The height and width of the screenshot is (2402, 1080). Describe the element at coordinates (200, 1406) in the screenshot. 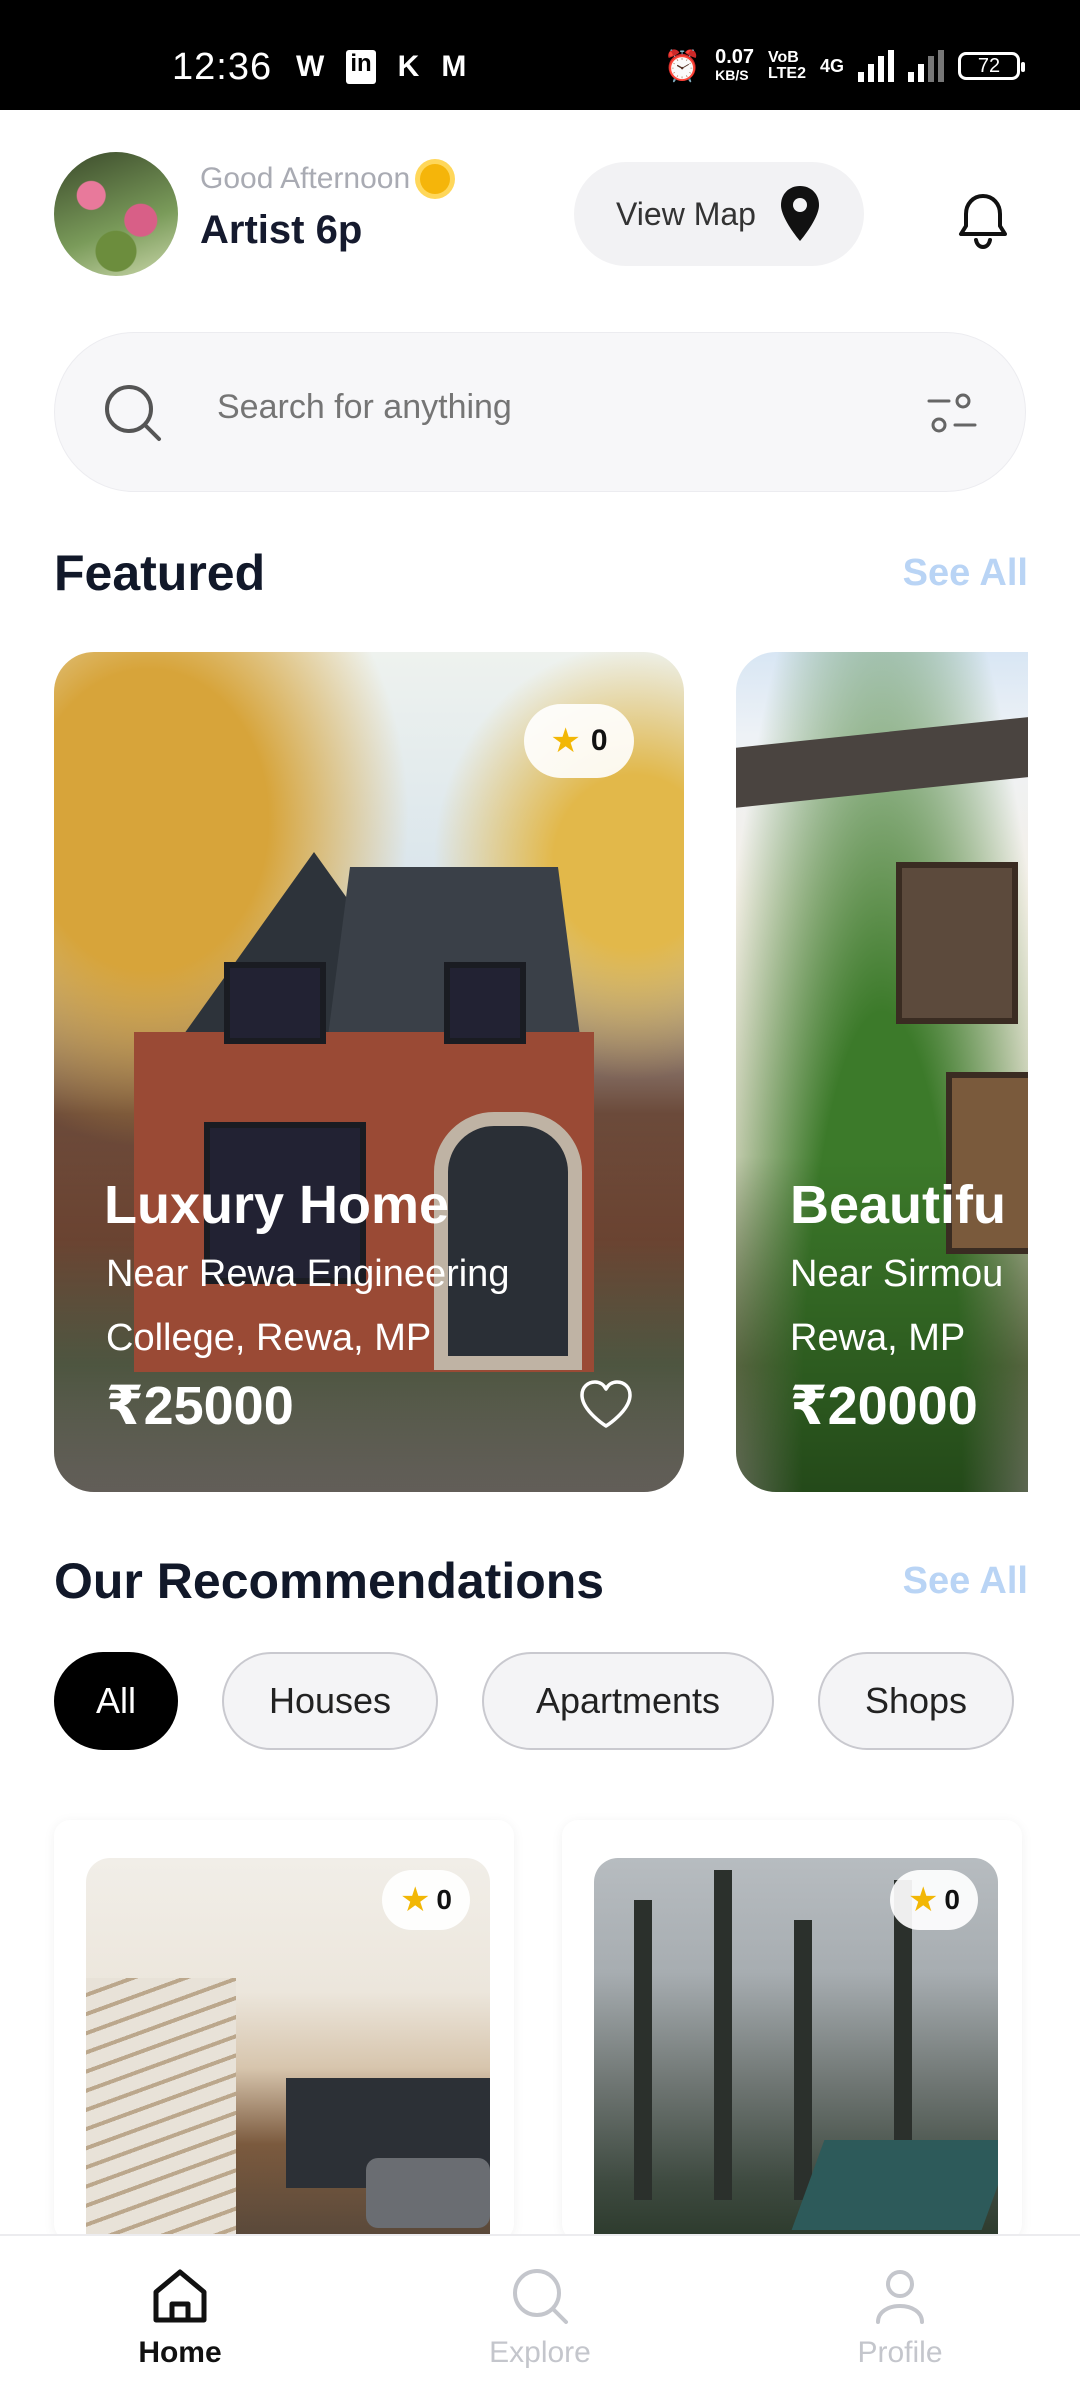

I see `card-price: ₹25000` at that location.